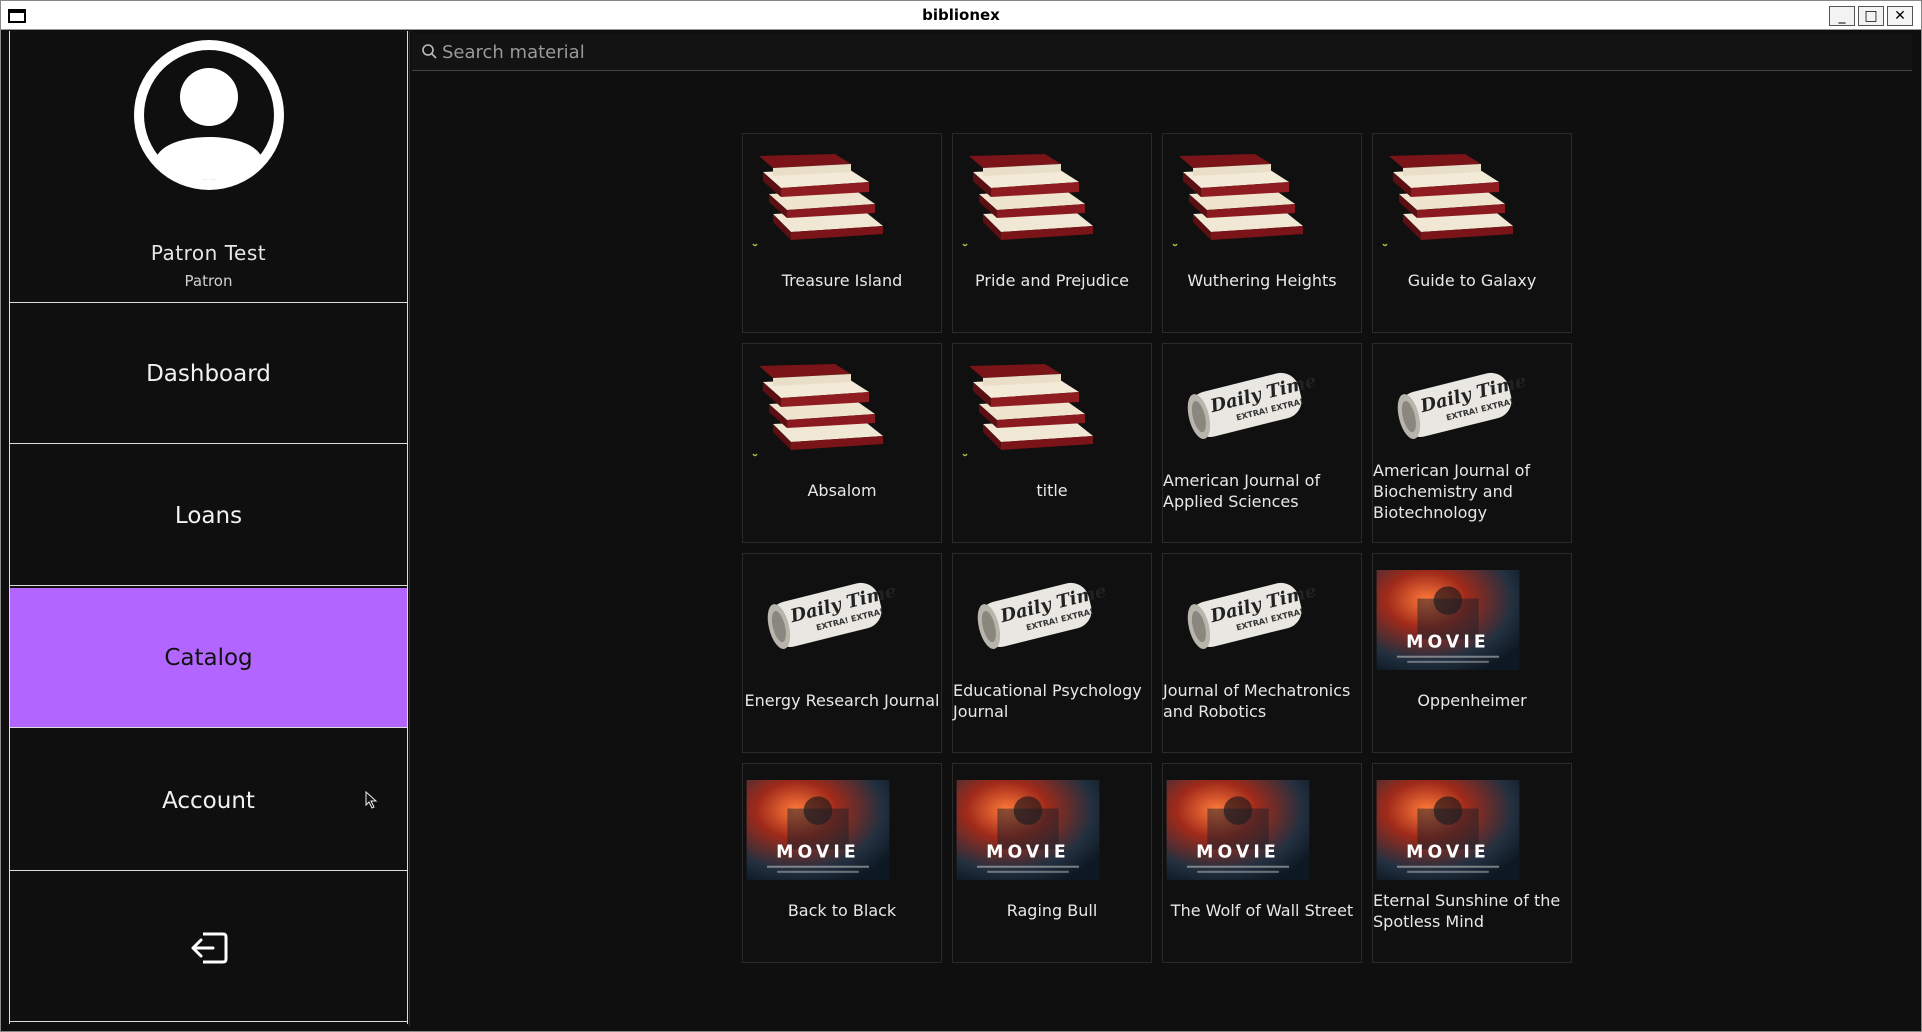 The height and width of the screenshot is (1032, 1922). I want to click on minimize-button: _, so click(1842, 16).